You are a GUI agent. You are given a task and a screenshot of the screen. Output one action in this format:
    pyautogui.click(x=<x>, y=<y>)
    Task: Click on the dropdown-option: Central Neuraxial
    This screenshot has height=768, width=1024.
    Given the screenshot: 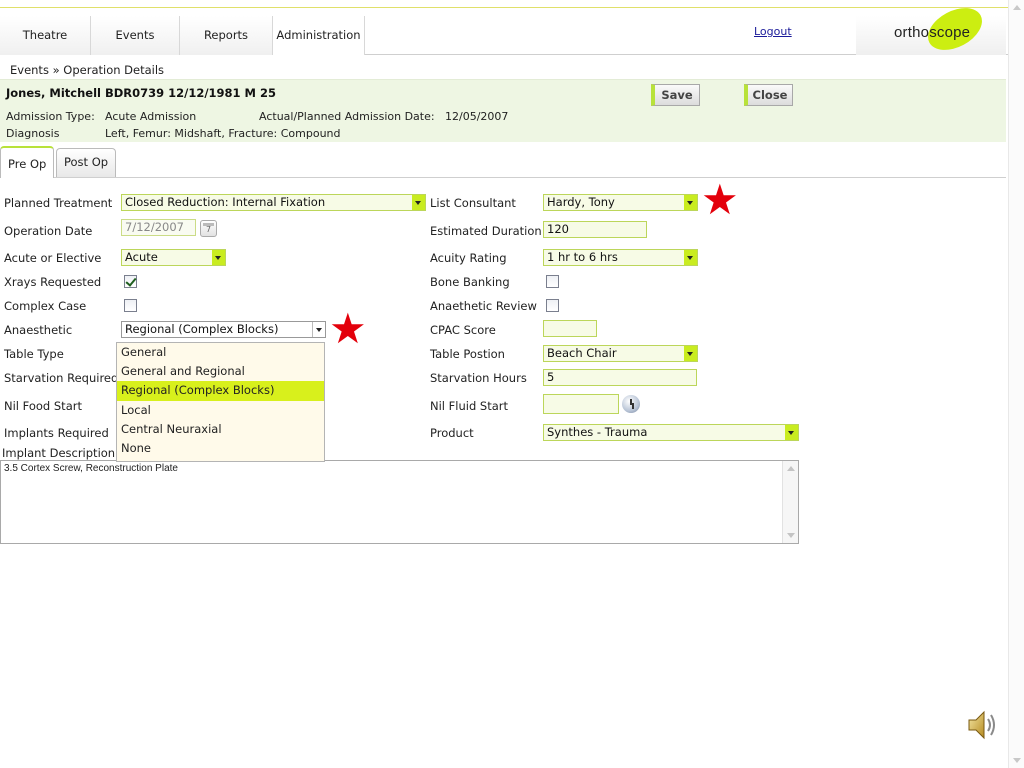 What is the action you would take?
    pyautogui.click(x=220, y=429)
    